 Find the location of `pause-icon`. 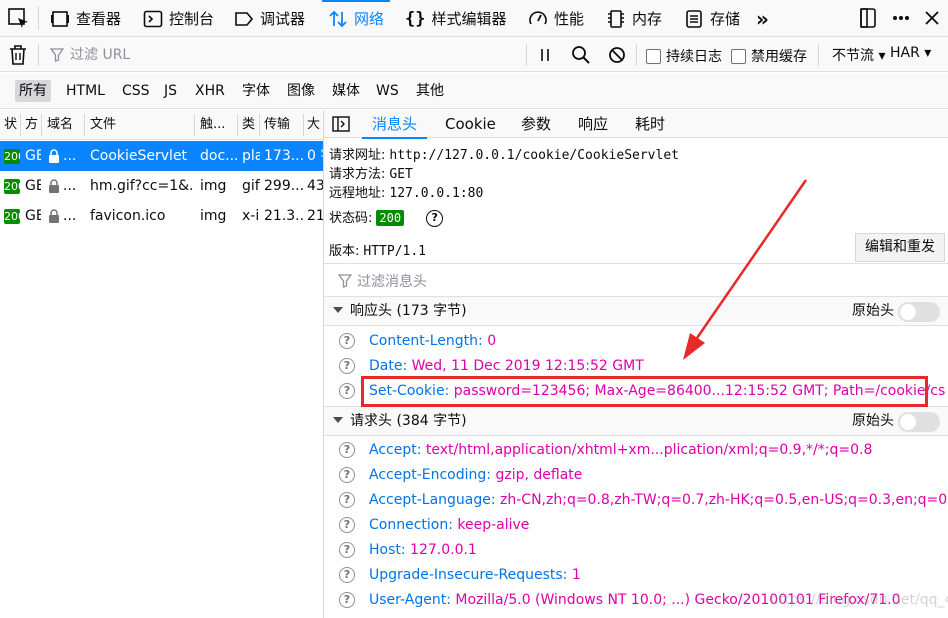

pause-icon is located at coordinates (545, 55).